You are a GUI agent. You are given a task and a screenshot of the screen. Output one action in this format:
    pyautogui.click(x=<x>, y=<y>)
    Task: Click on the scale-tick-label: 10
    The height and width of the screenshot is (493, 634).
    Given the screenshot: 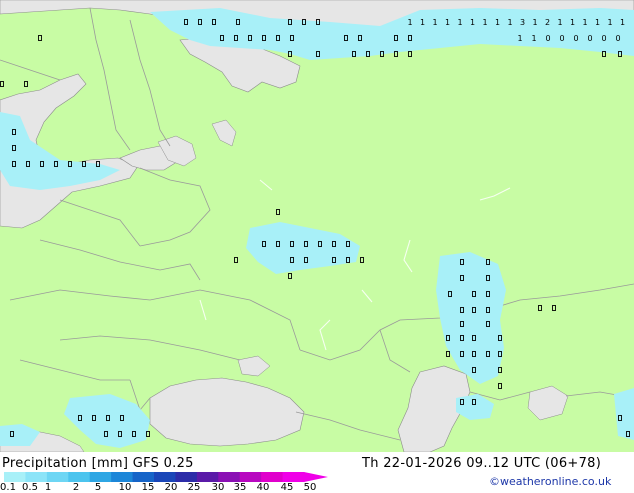 What is the action you would take?
    pyautogui.click(x=125, y=487)
    